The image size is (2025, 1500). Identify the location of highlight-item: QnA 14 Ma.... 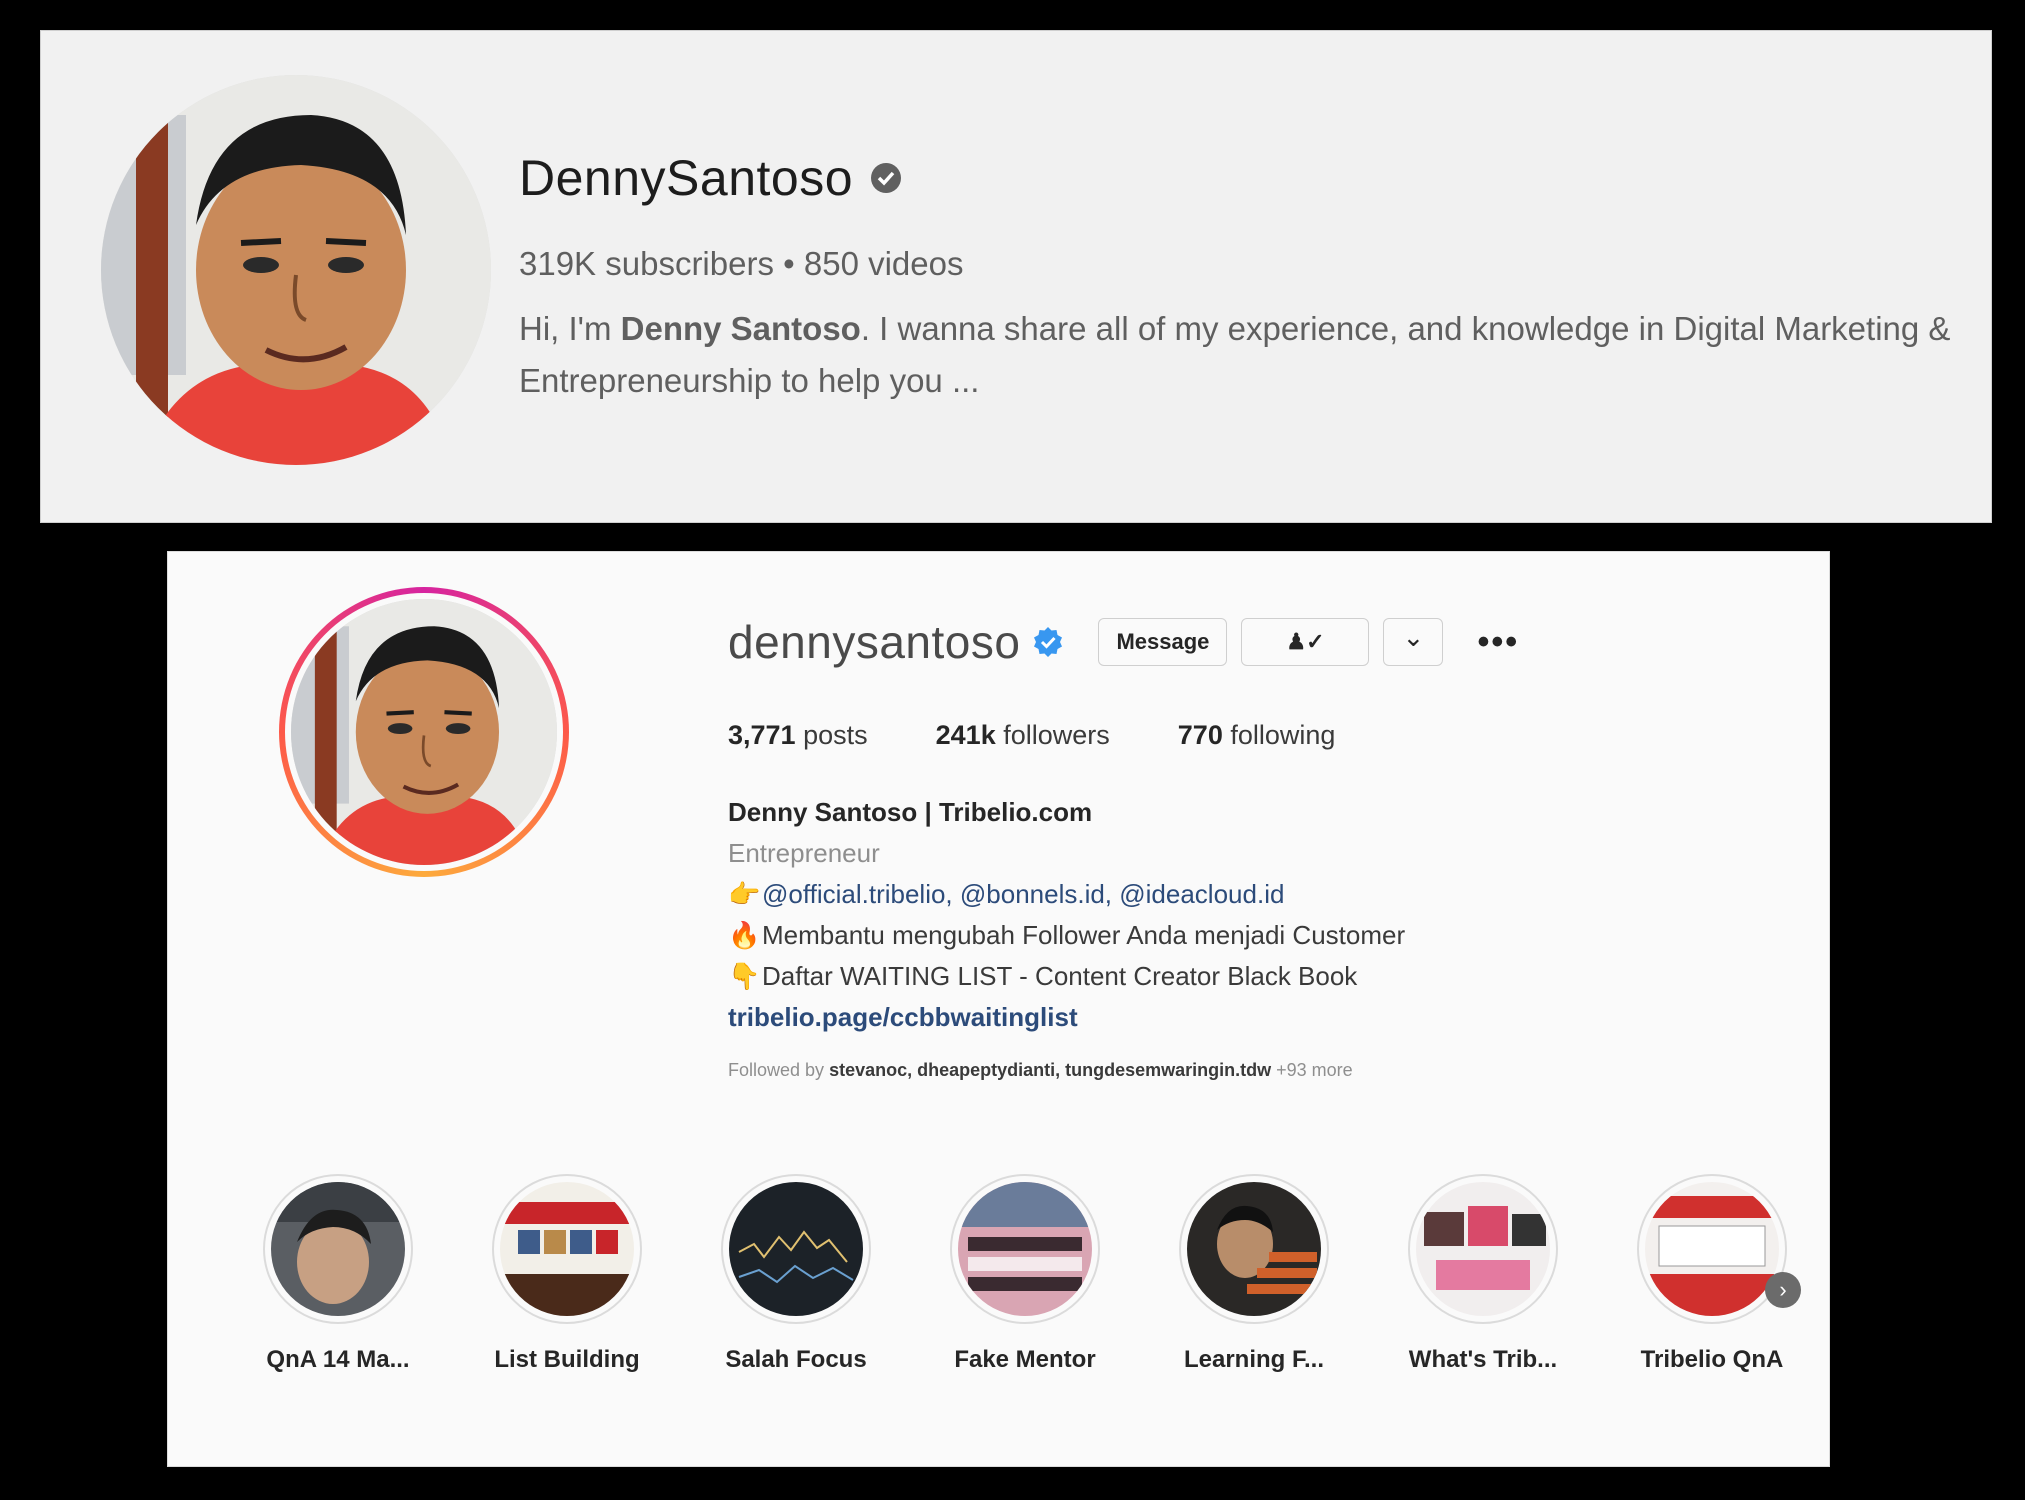
(338, 1274).